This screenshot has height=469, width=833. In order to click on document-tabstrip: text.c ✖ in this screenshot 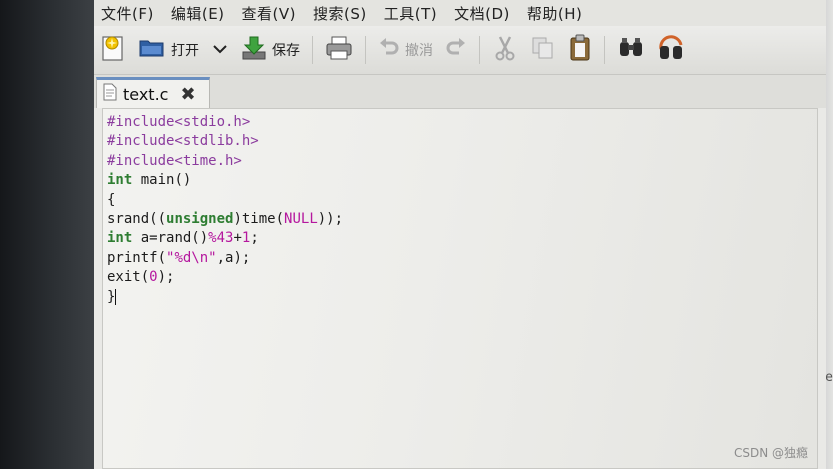, I will do `click(460, 91)`.